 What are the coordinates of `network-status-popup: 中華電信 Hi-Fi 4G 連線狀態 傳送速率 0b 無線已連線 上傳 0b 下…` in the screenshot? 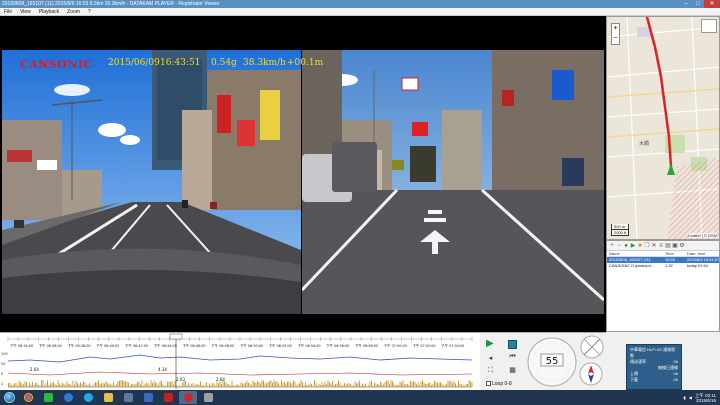 It's located at (654, 367).